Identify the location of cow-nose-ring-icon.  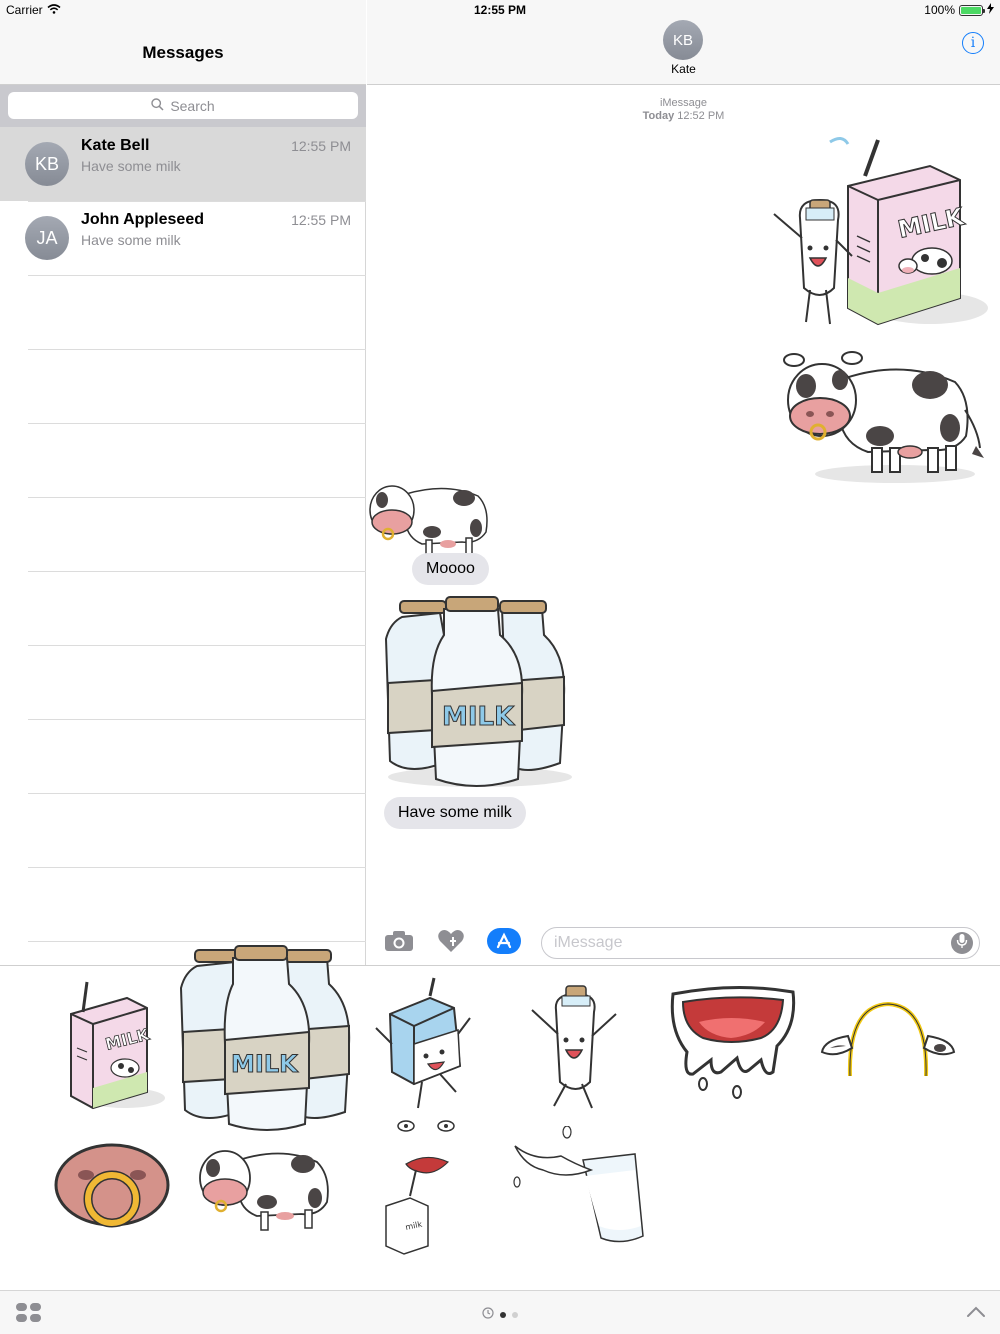
(112, 1185).